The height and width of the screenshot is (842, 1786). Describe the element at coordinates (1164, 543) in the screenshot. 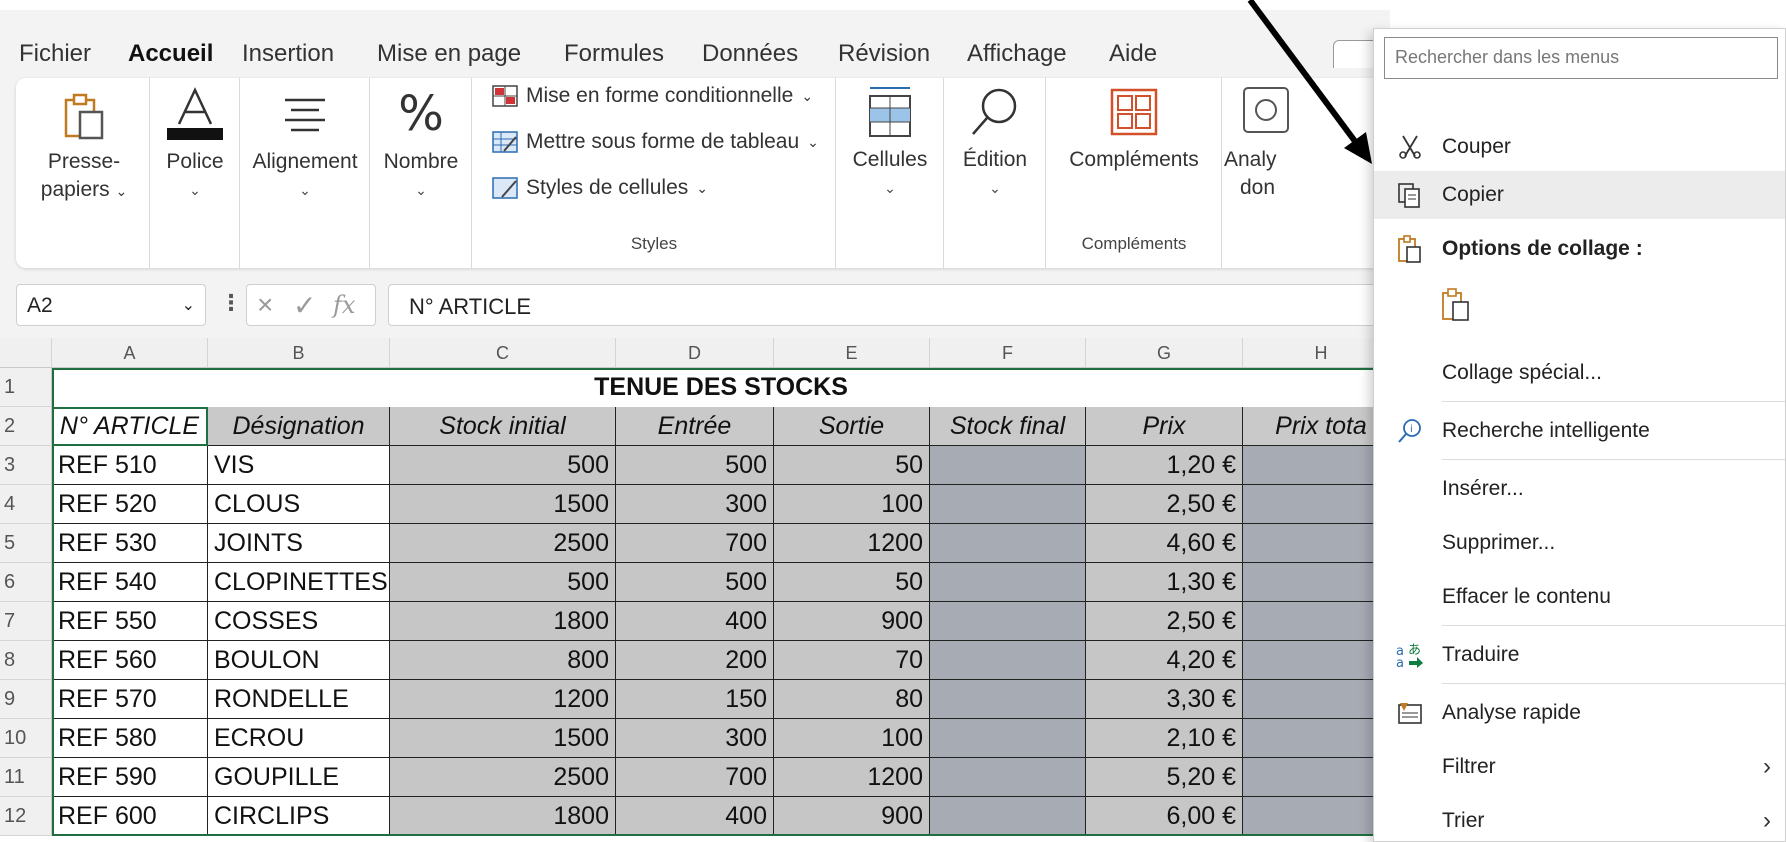

I see `table-cell: 4,60 €` at that location.